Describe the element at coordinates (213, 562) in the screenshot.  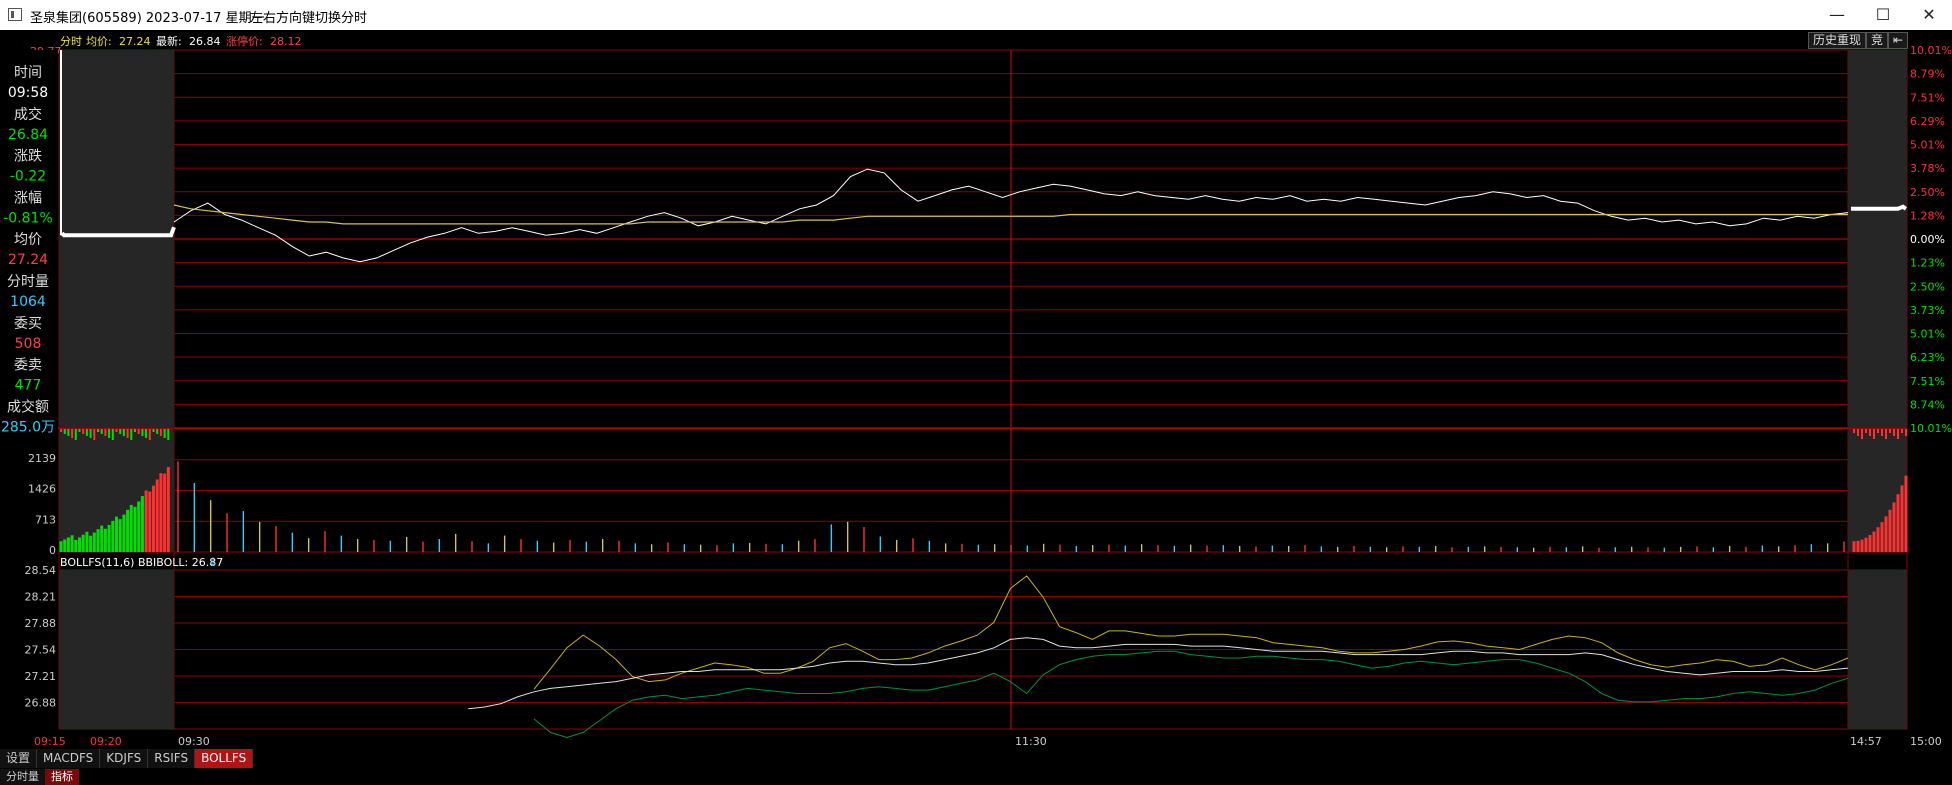
I see `indicator-arrow: ↓` at that location.